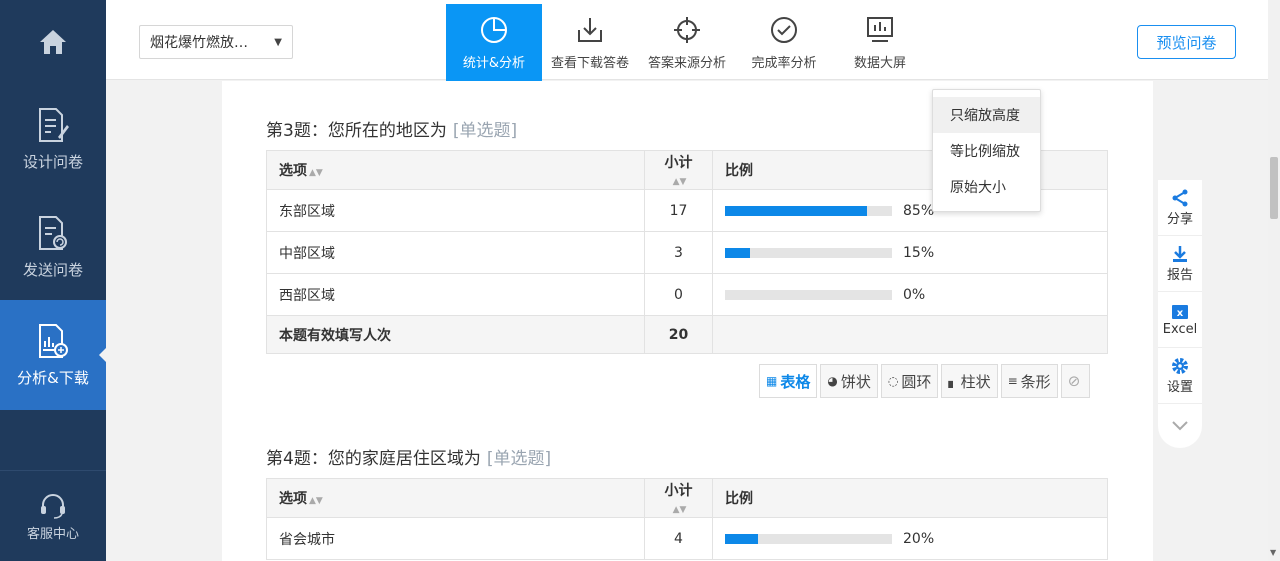 Image resolution: width=1280 pixels, height=561 pixels. What do you see at coordinates (53, 506) in the screenshot?
I see `headset-icon` at bounding box center [53, 506].